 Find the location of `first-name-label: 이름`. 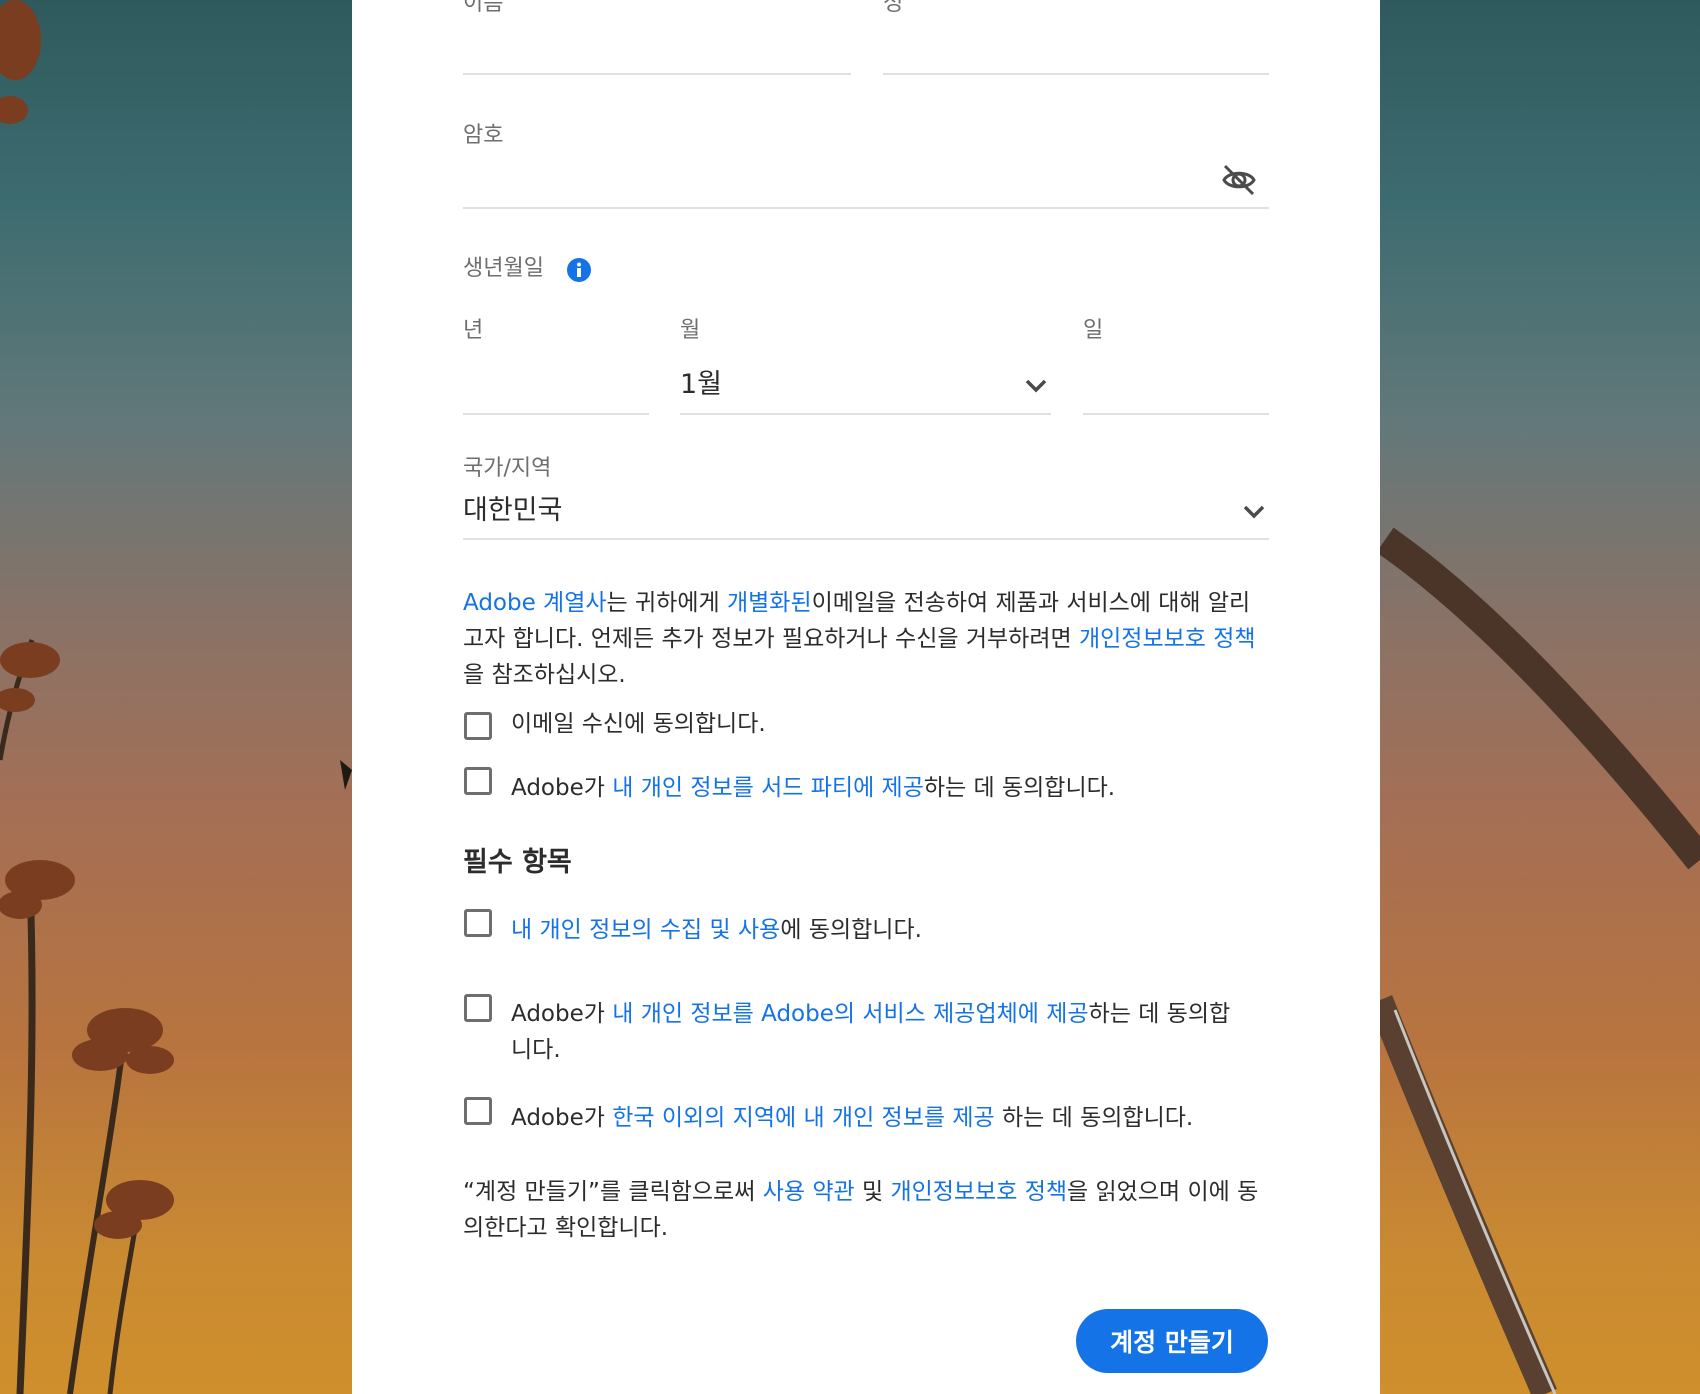

first-name-label: 이름 is located at coordinates (483, 8).